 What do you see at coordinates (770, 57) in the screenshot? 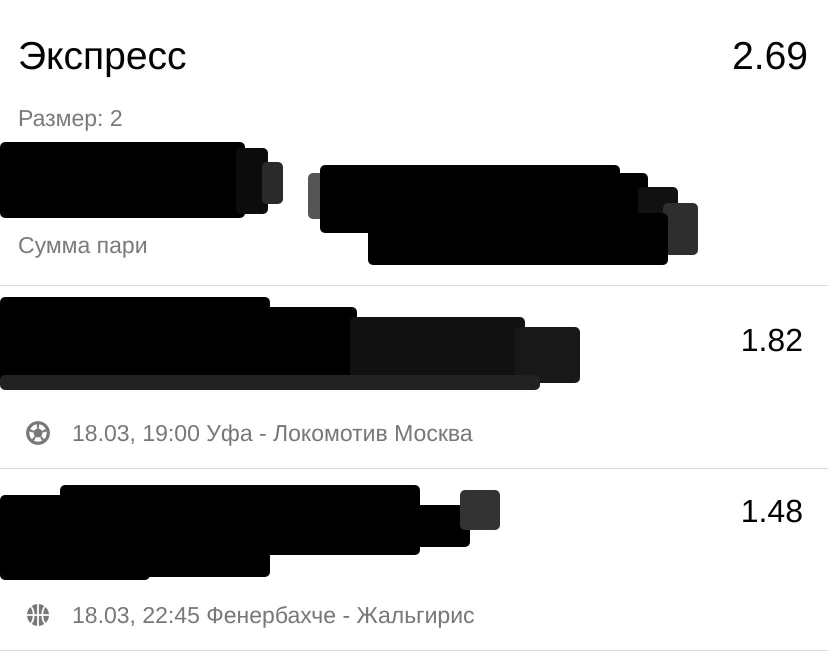
I see `total-odds: 2.69` at bounding box center [770, 57].